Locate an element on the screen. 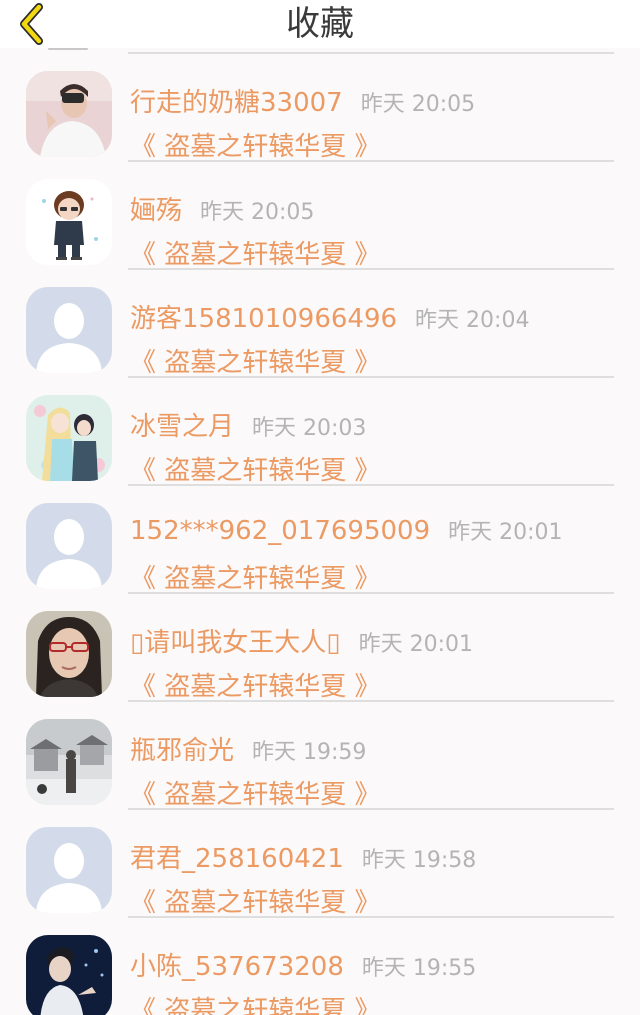  item-header: 152***962_017695009 昨天 20:01 is located at coordinates (346, 534).